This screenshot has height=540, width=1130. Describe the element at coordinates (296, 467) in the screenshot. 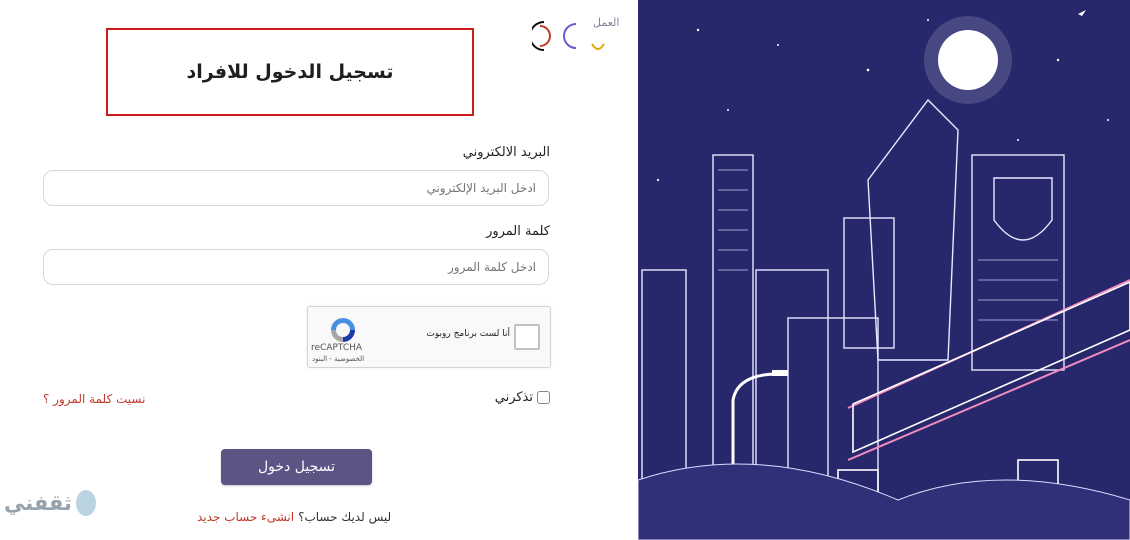

I see `login-button: تسجيل دخول` at that location.